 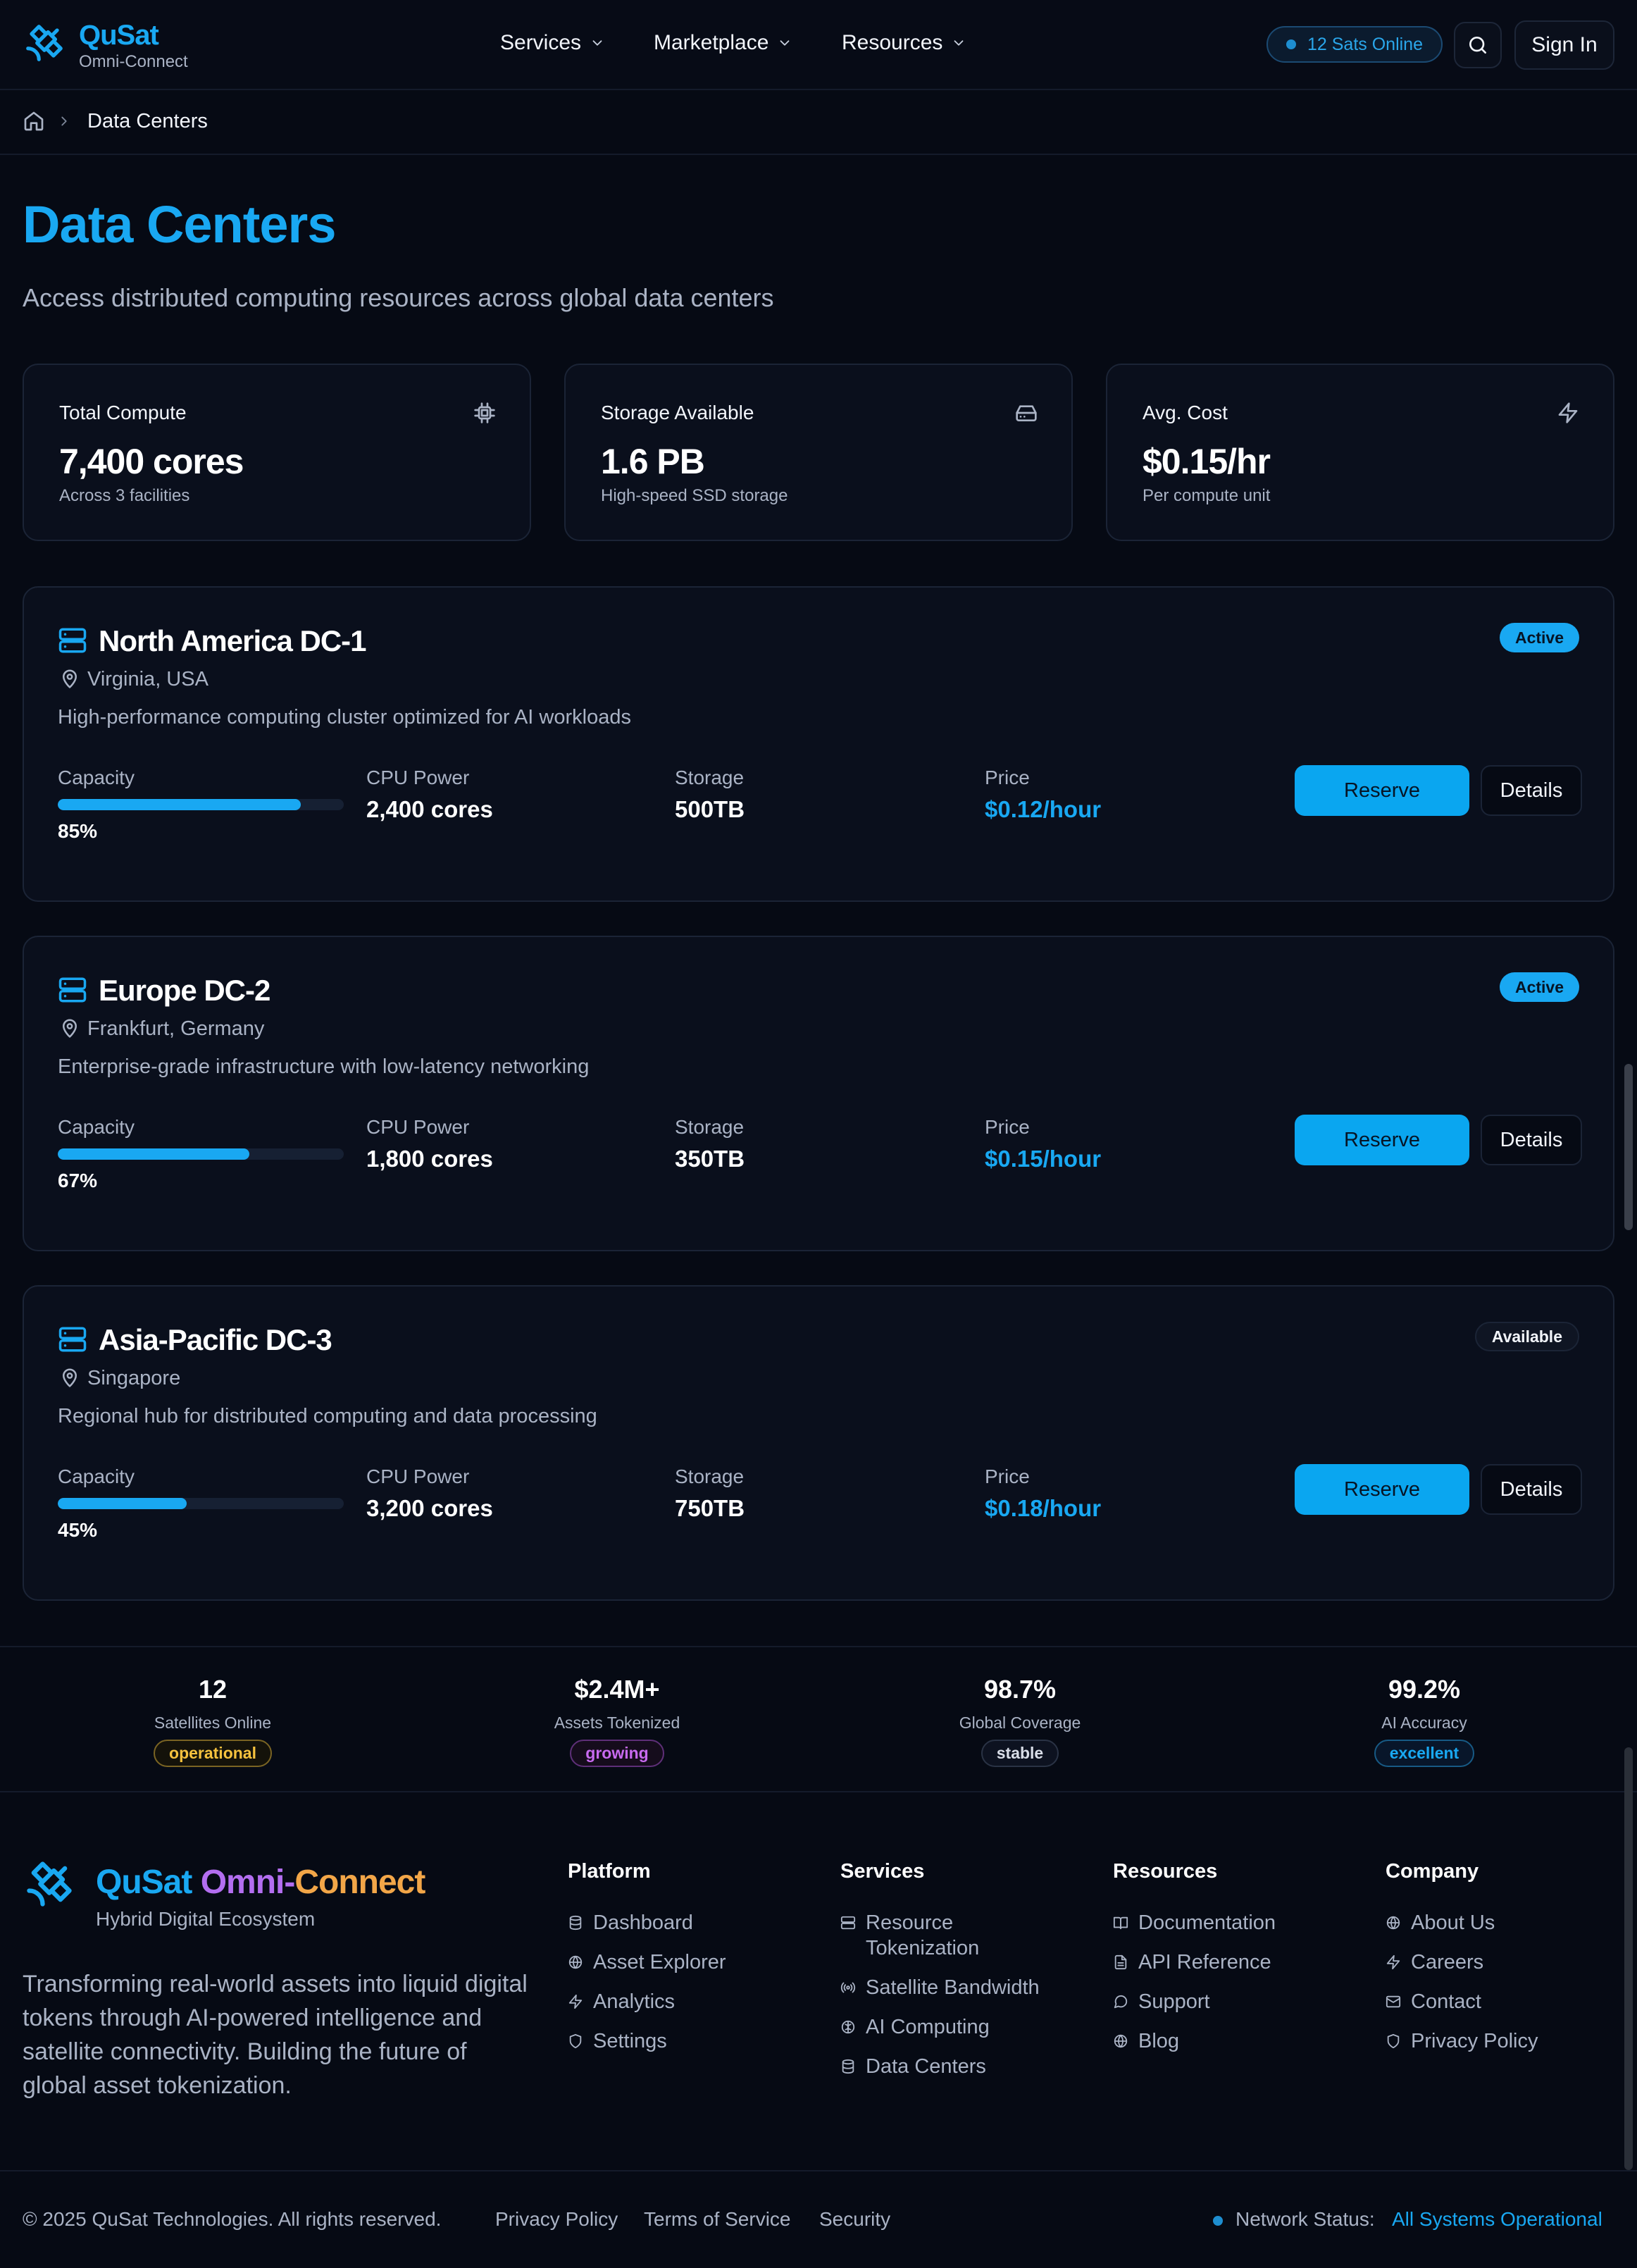 What do you see at coordinates (1453, 1922) in the screenshot?
I see `footer-link-label: About Us` at bounding box center [1453, 1922].